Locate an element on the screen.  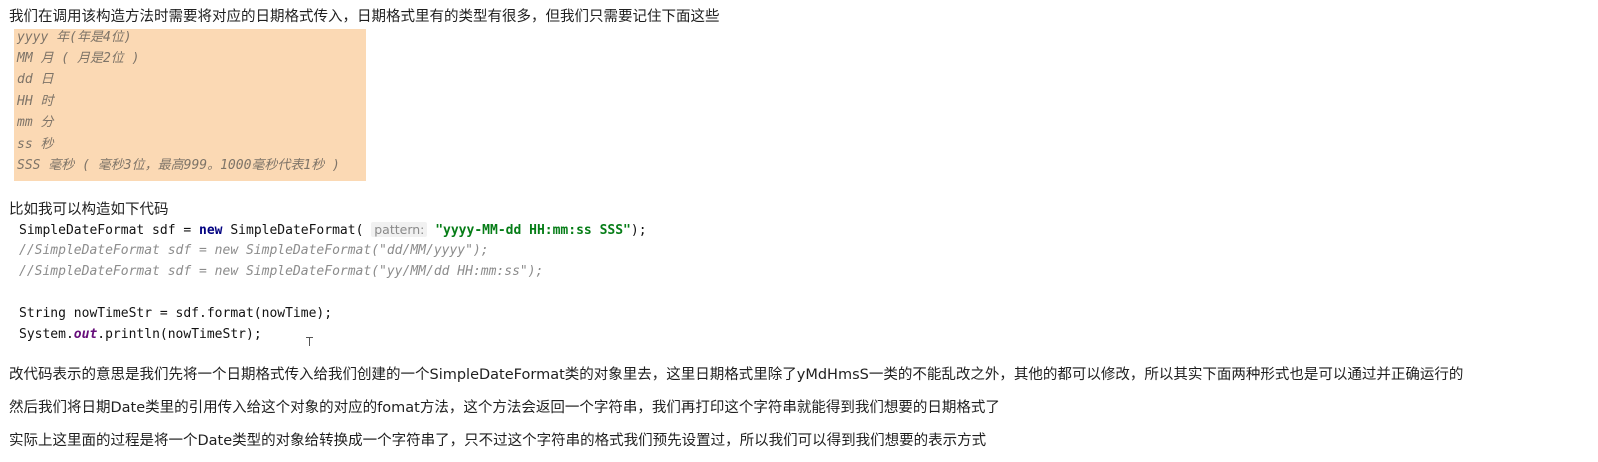
code-type: SimpleDateFormat is located at coordinates (82, 230).